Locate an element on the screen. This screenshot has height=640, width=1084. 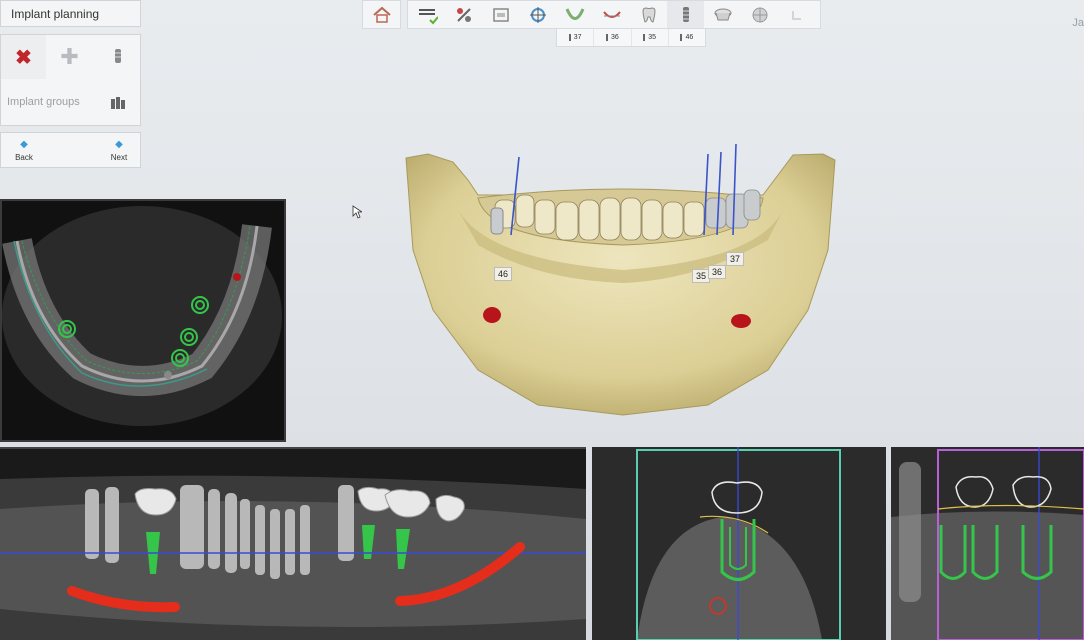
crown-button is located at coordinates (722, 14).